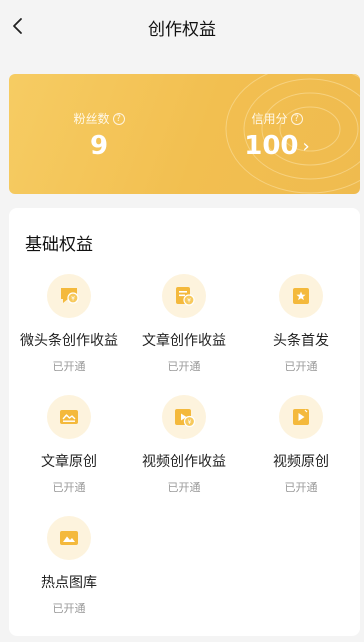 Image resolution: width=364 pixels, height=642 pixels. Describe the element at coordinates (182, 30) in the screenshot. I see `page-title: 创作权益` at that location.